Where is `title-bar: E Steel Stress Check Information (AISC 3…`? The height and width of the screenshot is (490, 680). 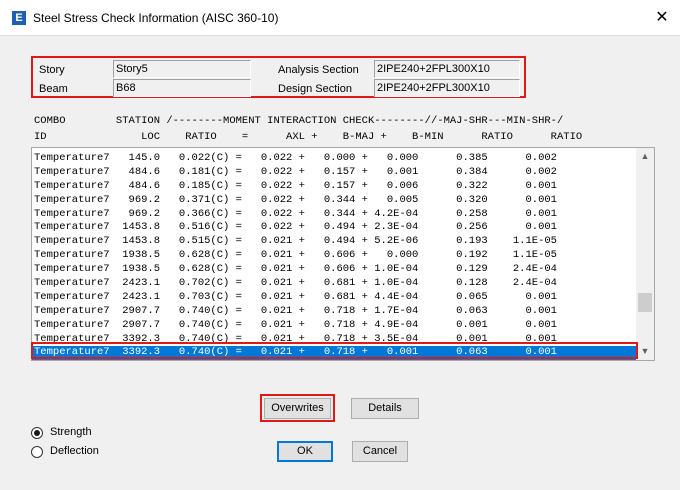 title-bar: E Steel Stress Check Information (AISC 3… is located at coordinates (340, 18).